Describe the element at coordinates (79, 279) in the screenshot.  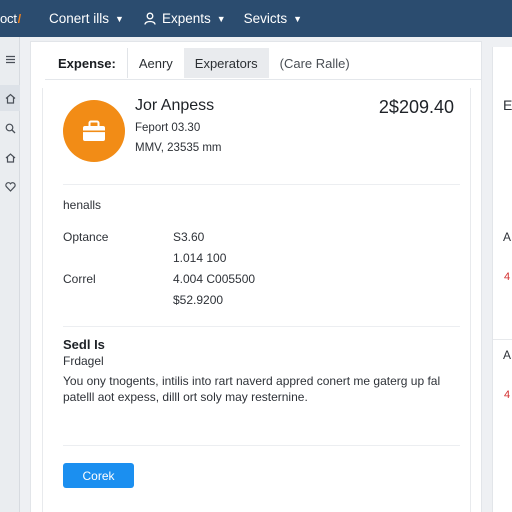
I see `totals-row-label: Correl` at that location.